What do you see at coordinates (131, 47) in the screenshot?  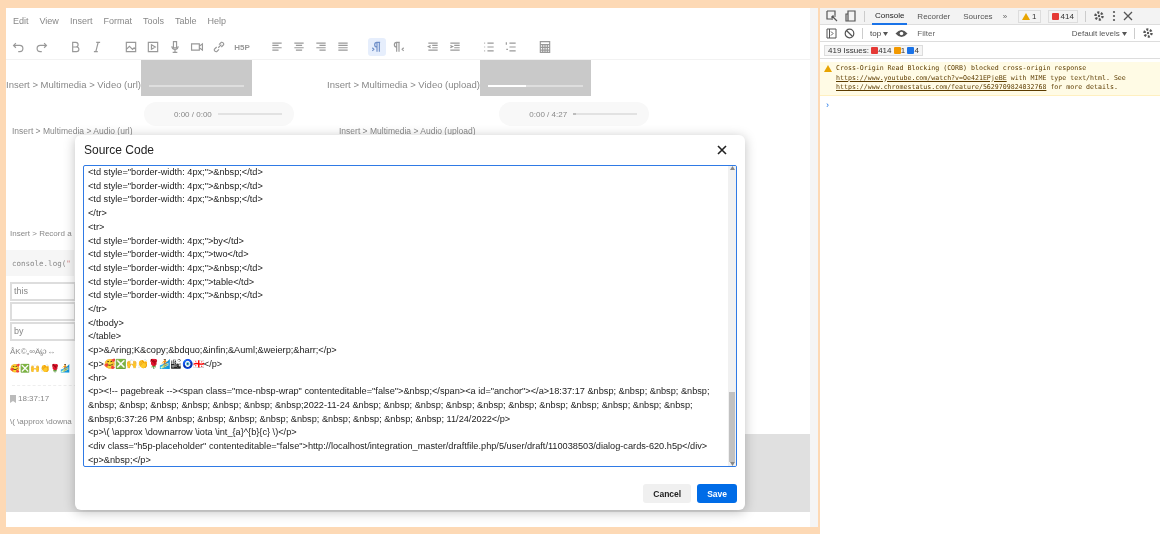 I see `image-icon` at bounding box center [131, 47].